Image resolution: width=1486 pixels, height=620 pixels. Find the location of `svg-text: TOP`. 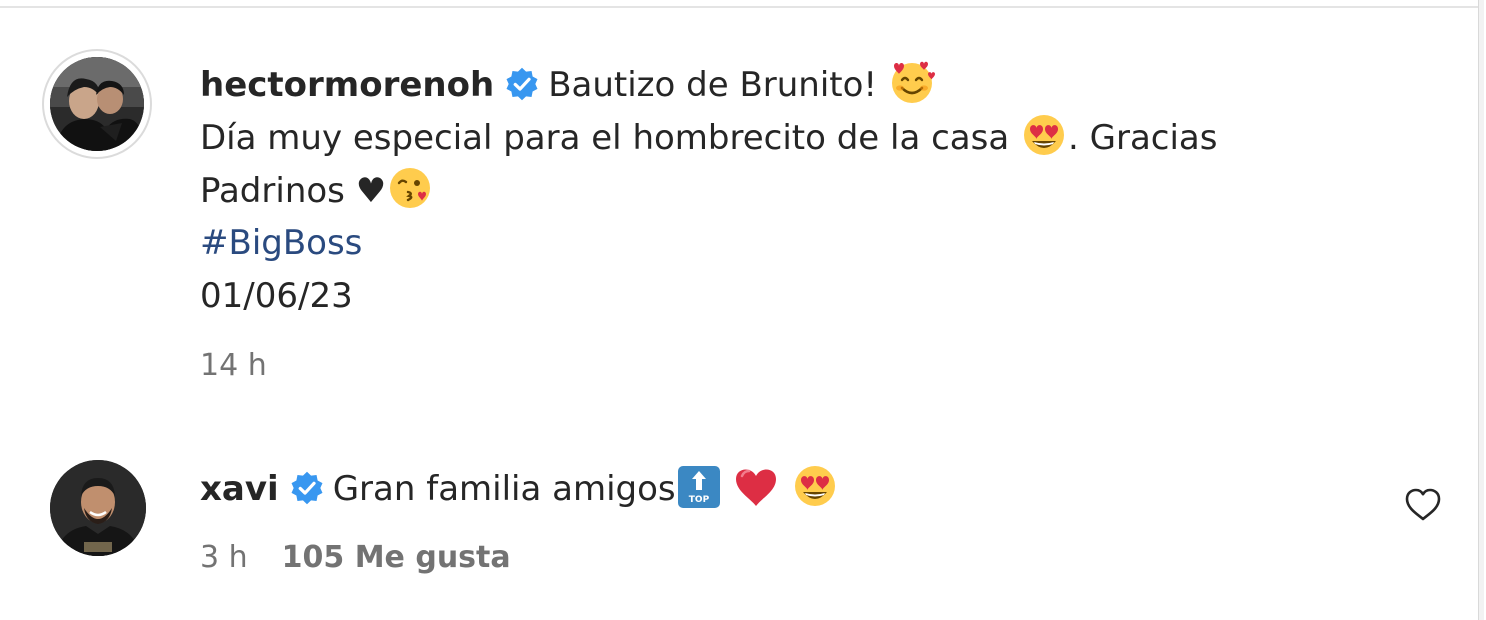

svg-text: TOP is located at coordinates (698, 500).